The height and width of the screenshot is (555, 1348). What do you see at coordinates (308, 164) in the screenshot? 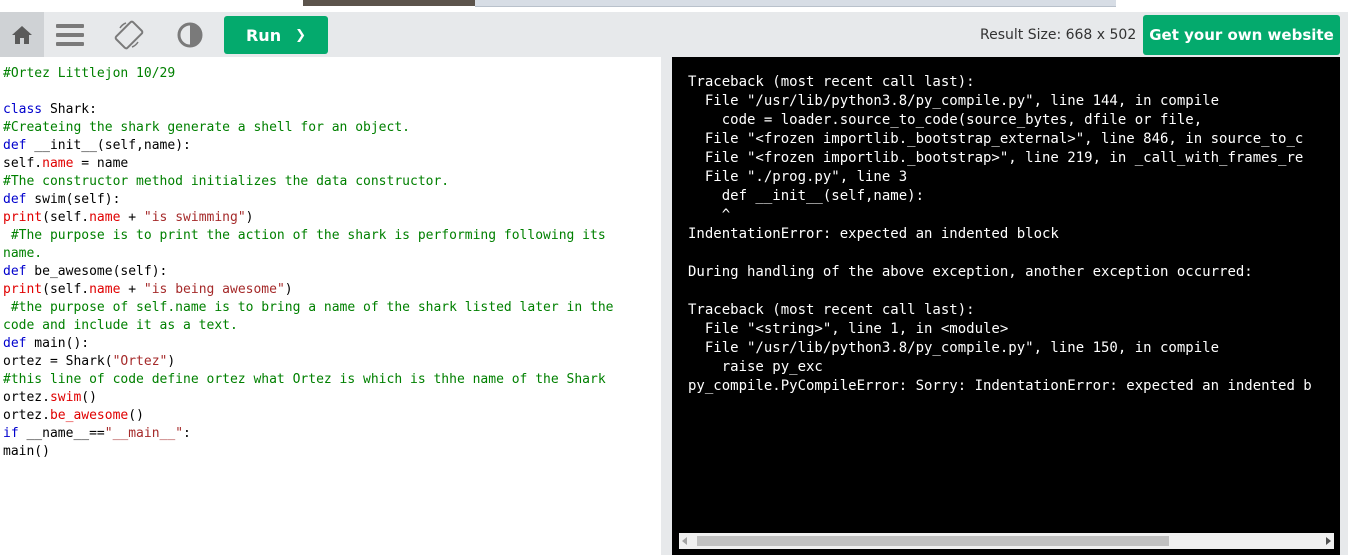
I see `code-line: self.name = name` at bounding box center [308, 164].